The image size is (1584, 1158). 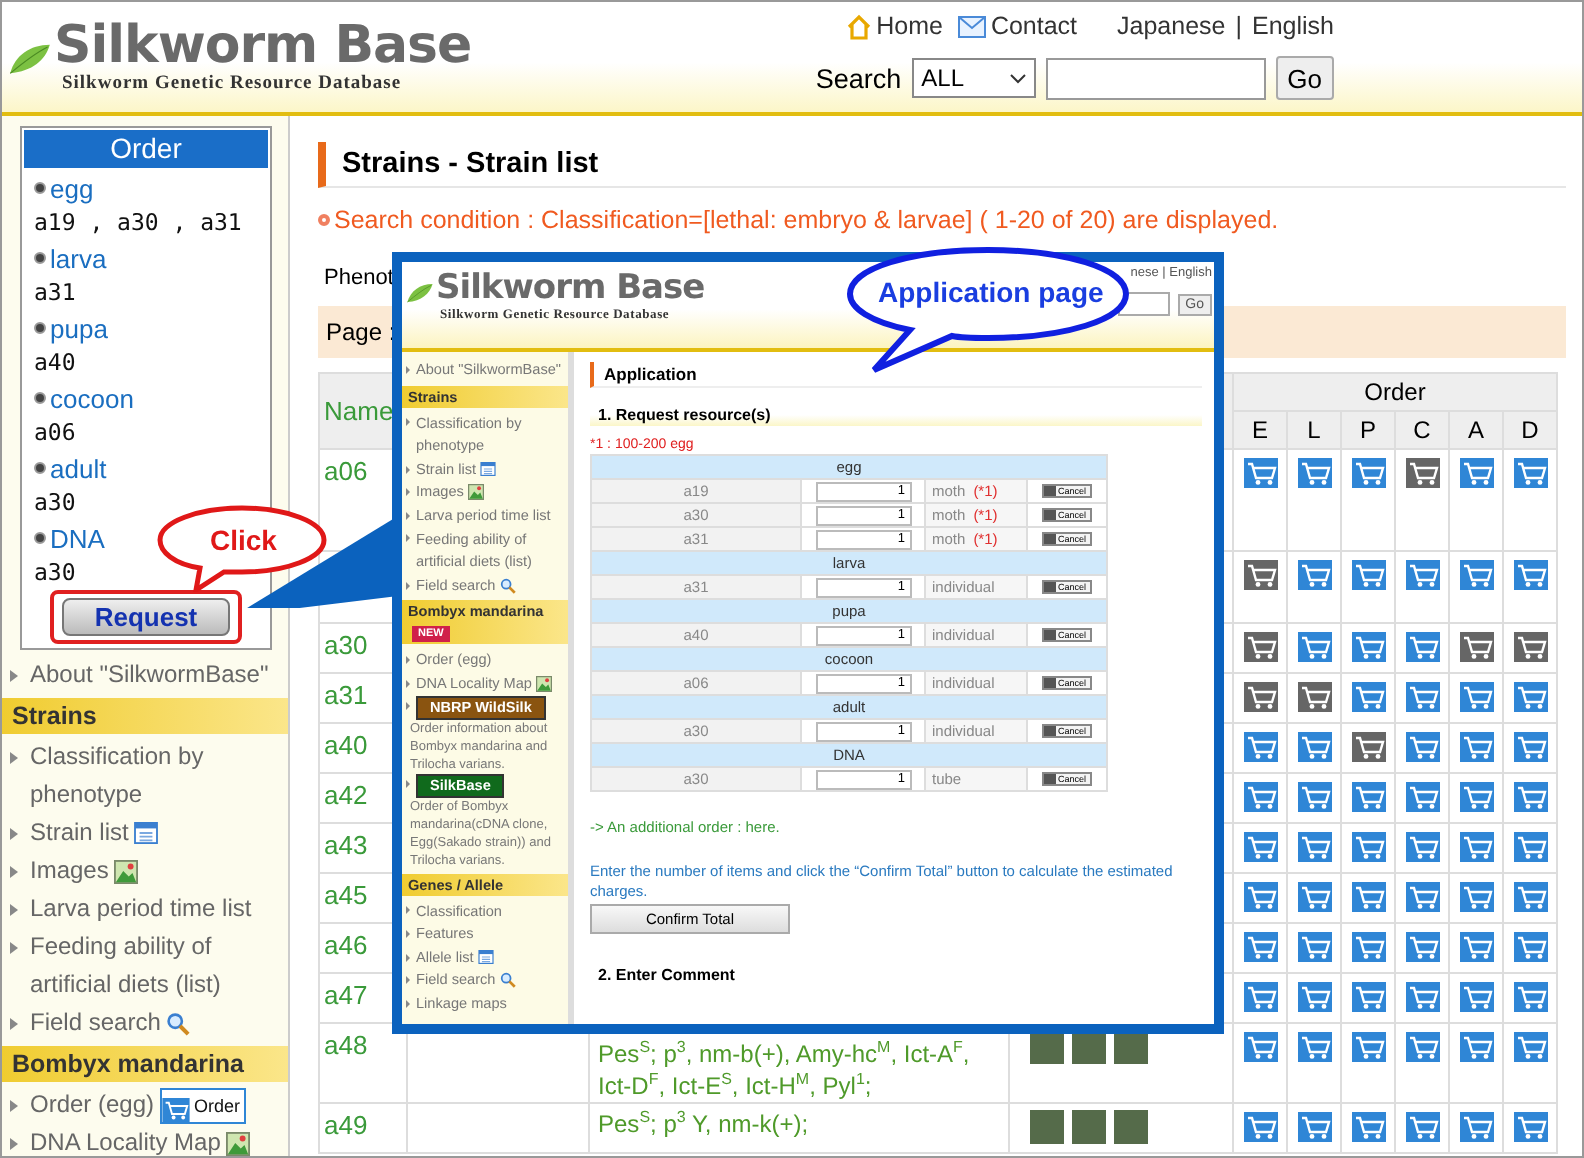 I want to click on nav-link: About "SilkwormBase", so click(x=149, y=675).